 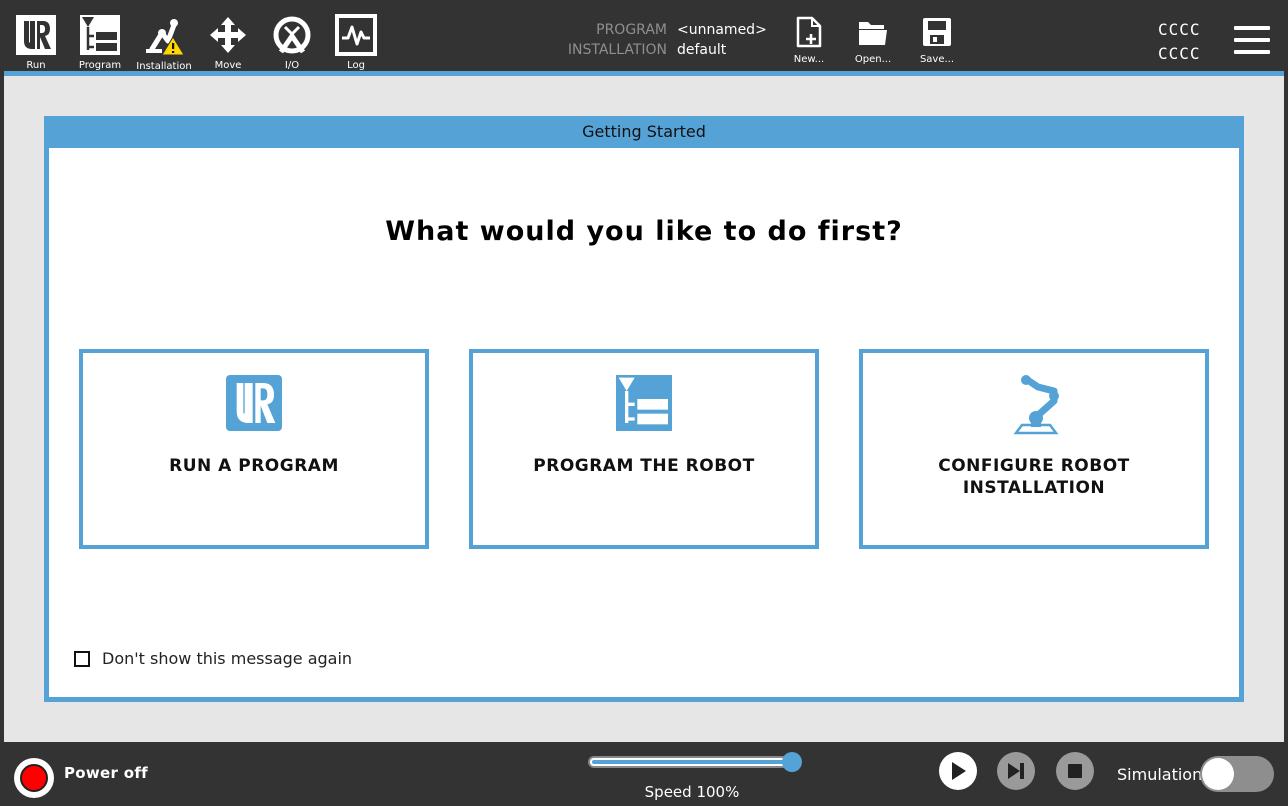 I want to click on installation-key-label: INSTALLATION, so click(x=617, y=50).